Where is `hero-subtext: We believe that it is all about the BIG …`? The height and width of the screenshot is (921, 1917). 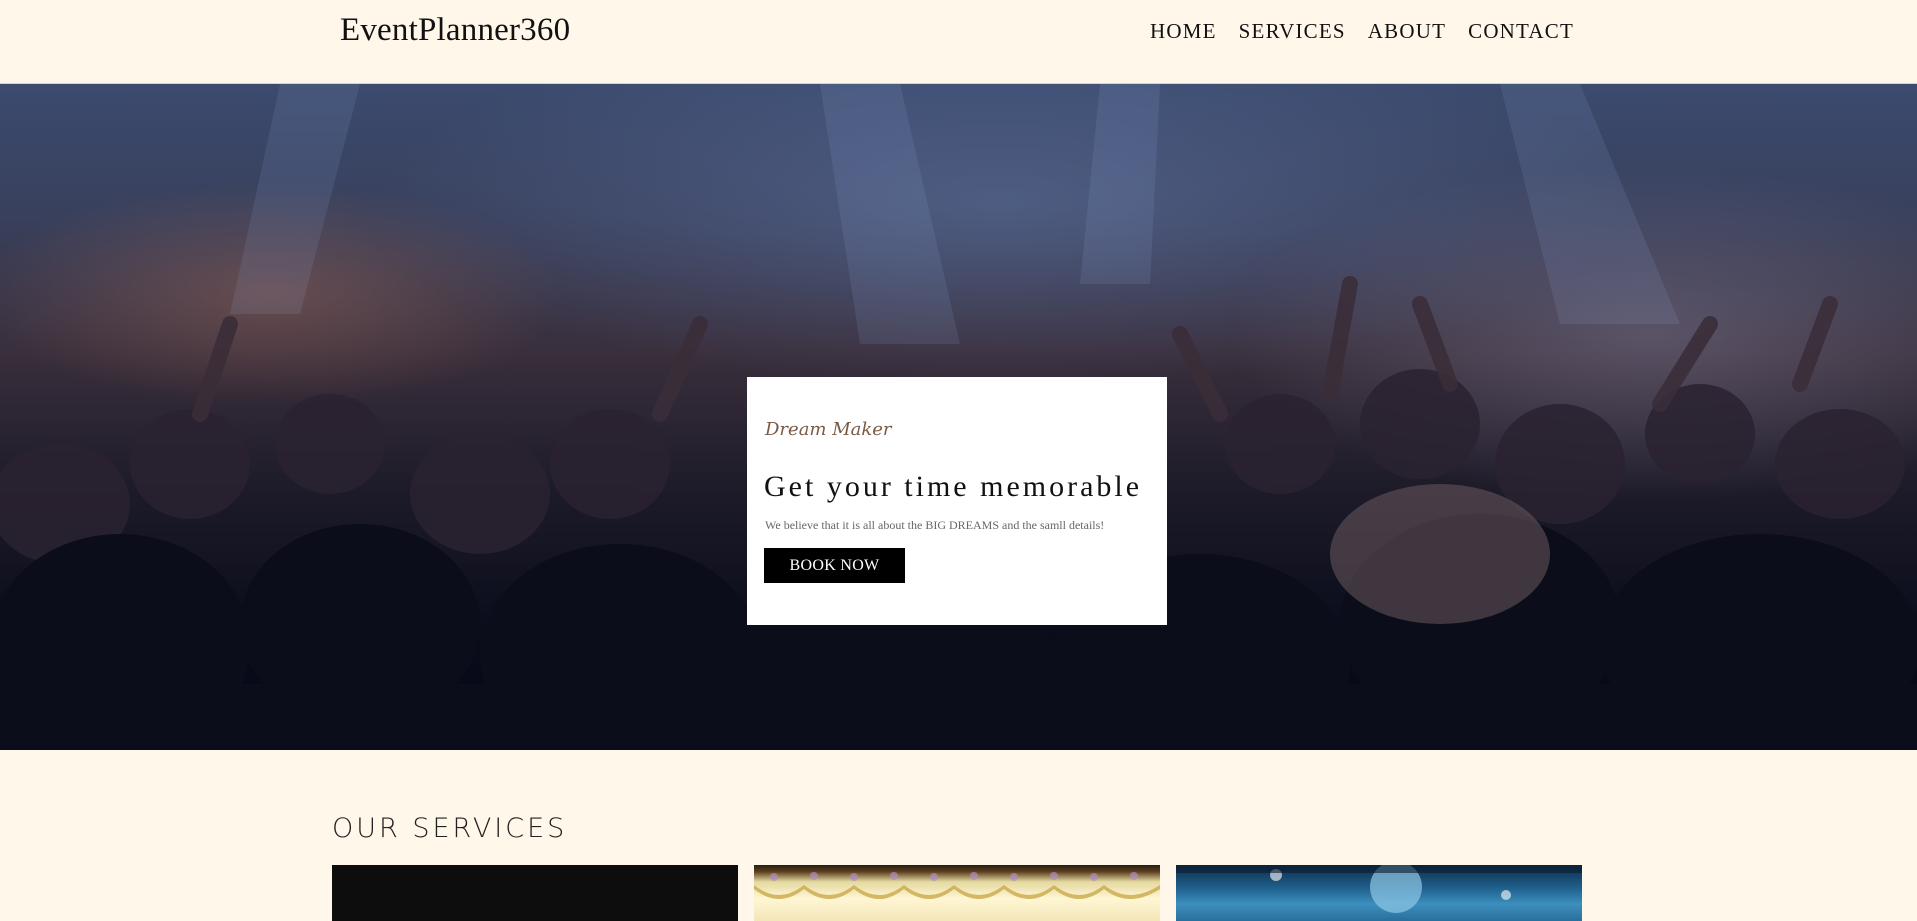
hero-subtext: We believe that it is all about the BIG … is located at coordinates (935, 525).